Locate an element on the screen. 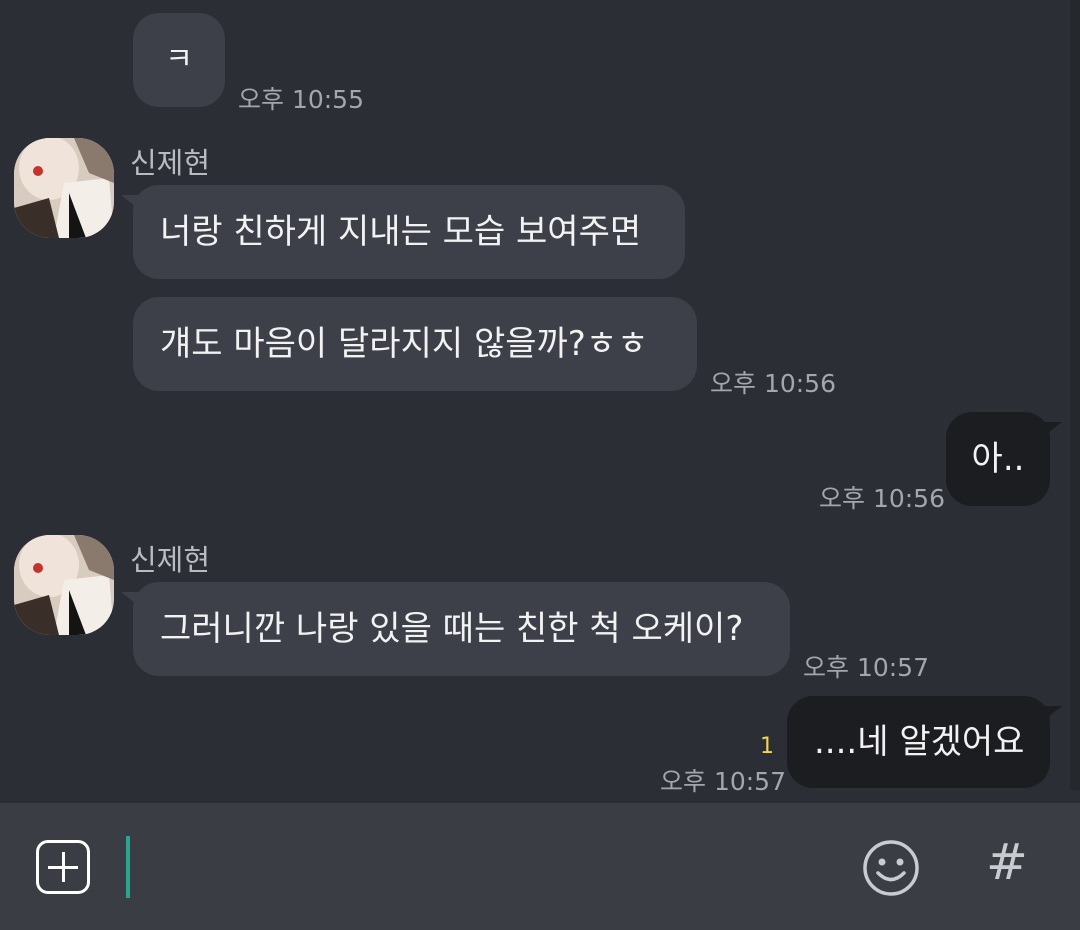 This screenshot has height=930, width=1080. message-bubble: 너랑 친하게 지내는 모습 보여주면 is located at coordinates (403, 232).